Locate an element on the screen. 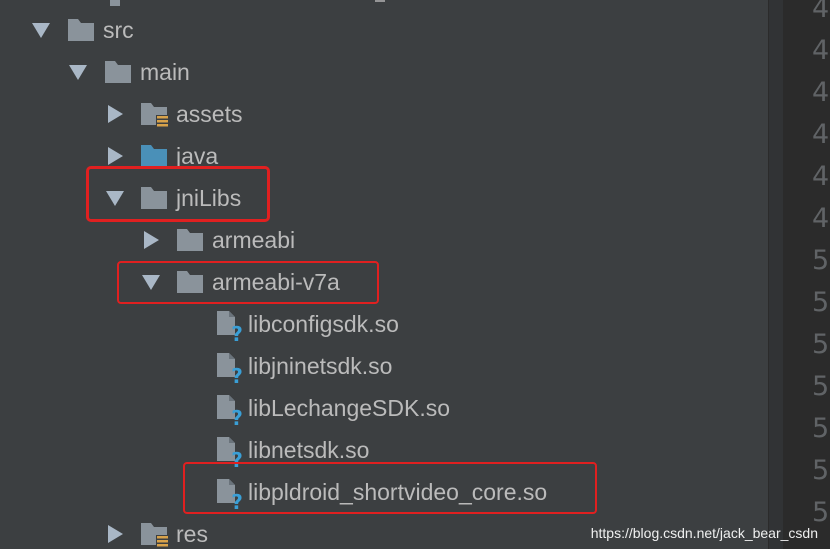  partial-tree-row is located at coordinates (260, 3).